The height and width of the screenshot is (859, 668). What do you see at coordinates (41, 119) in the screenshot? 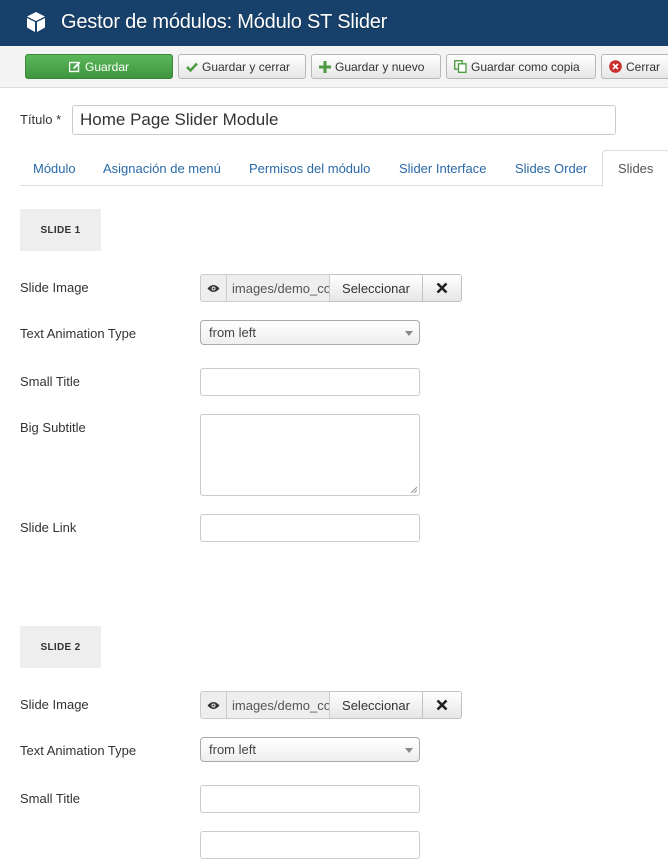
I see `title-label: Título *` at bounding box center [41, 119].